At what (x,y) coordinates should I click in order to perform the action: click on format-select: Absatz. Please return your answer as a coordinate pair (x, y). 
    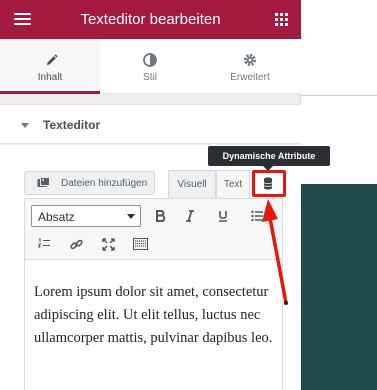
    Looking at the image, I should click on (86, 216).